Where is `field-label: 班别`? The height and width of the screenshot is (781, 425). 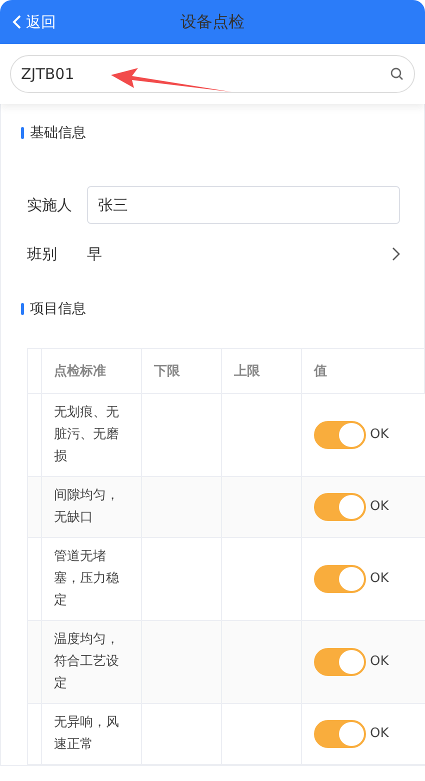
field-label: 班别 is located at coordinates (42, 254).